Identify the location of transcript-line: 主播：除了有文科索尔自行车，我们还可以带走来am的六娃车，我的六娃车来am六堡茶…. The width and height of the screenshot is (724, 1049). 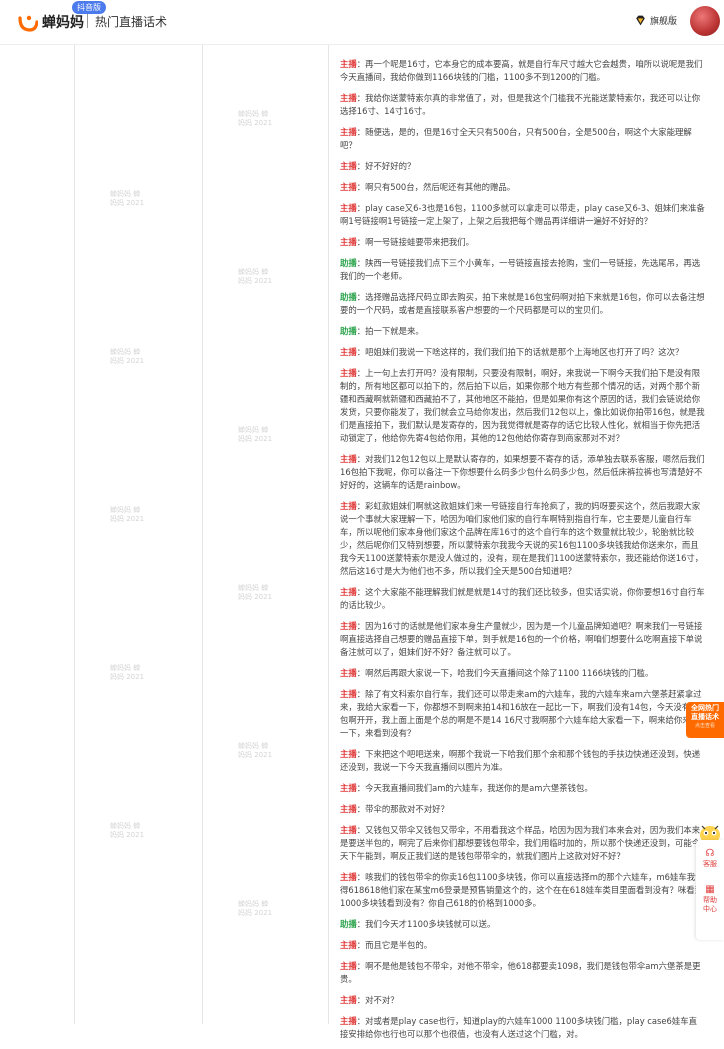
(522, 714).